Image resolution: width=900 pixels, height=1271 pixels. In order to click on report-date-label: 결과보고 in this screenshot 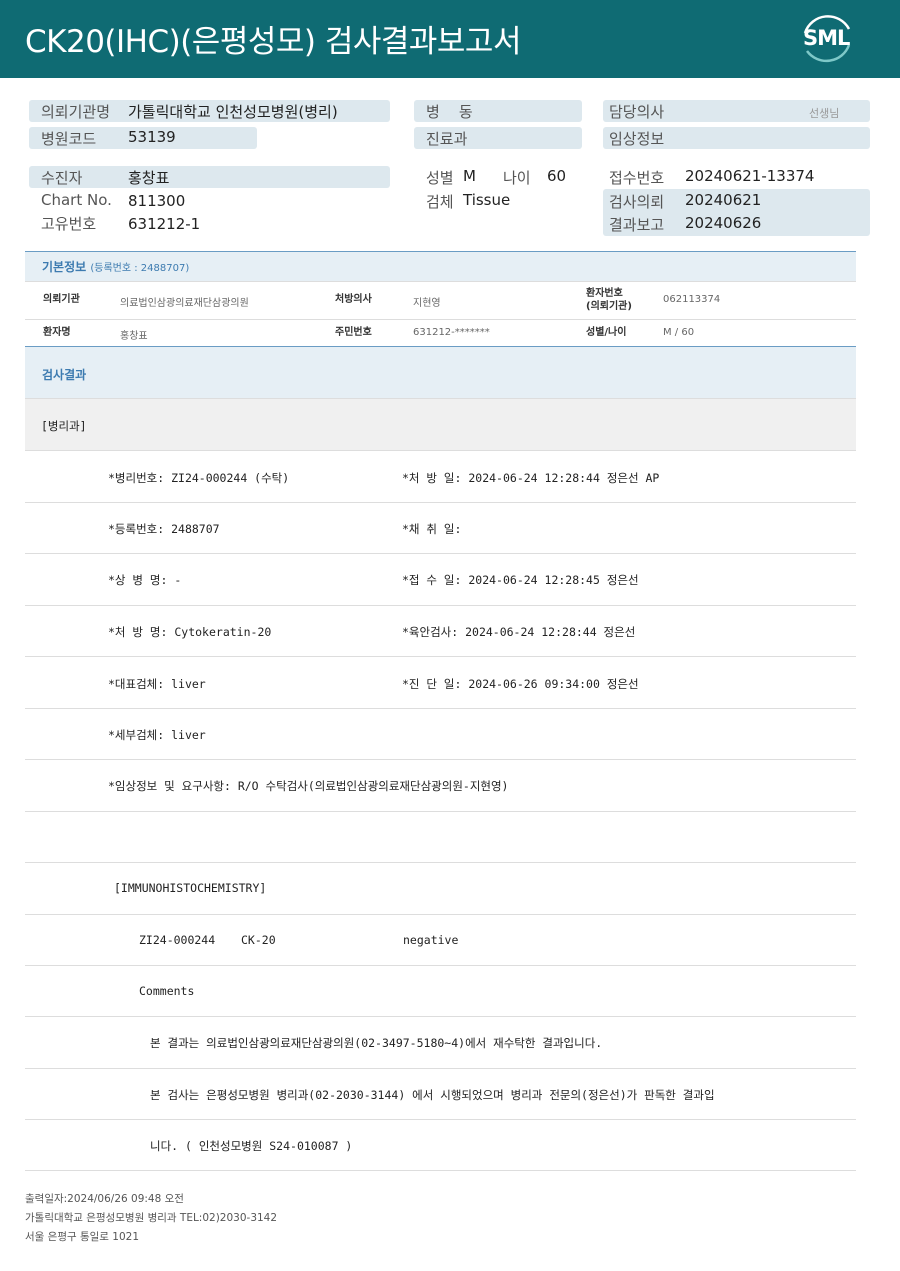, I will do `click(637, 225)`.